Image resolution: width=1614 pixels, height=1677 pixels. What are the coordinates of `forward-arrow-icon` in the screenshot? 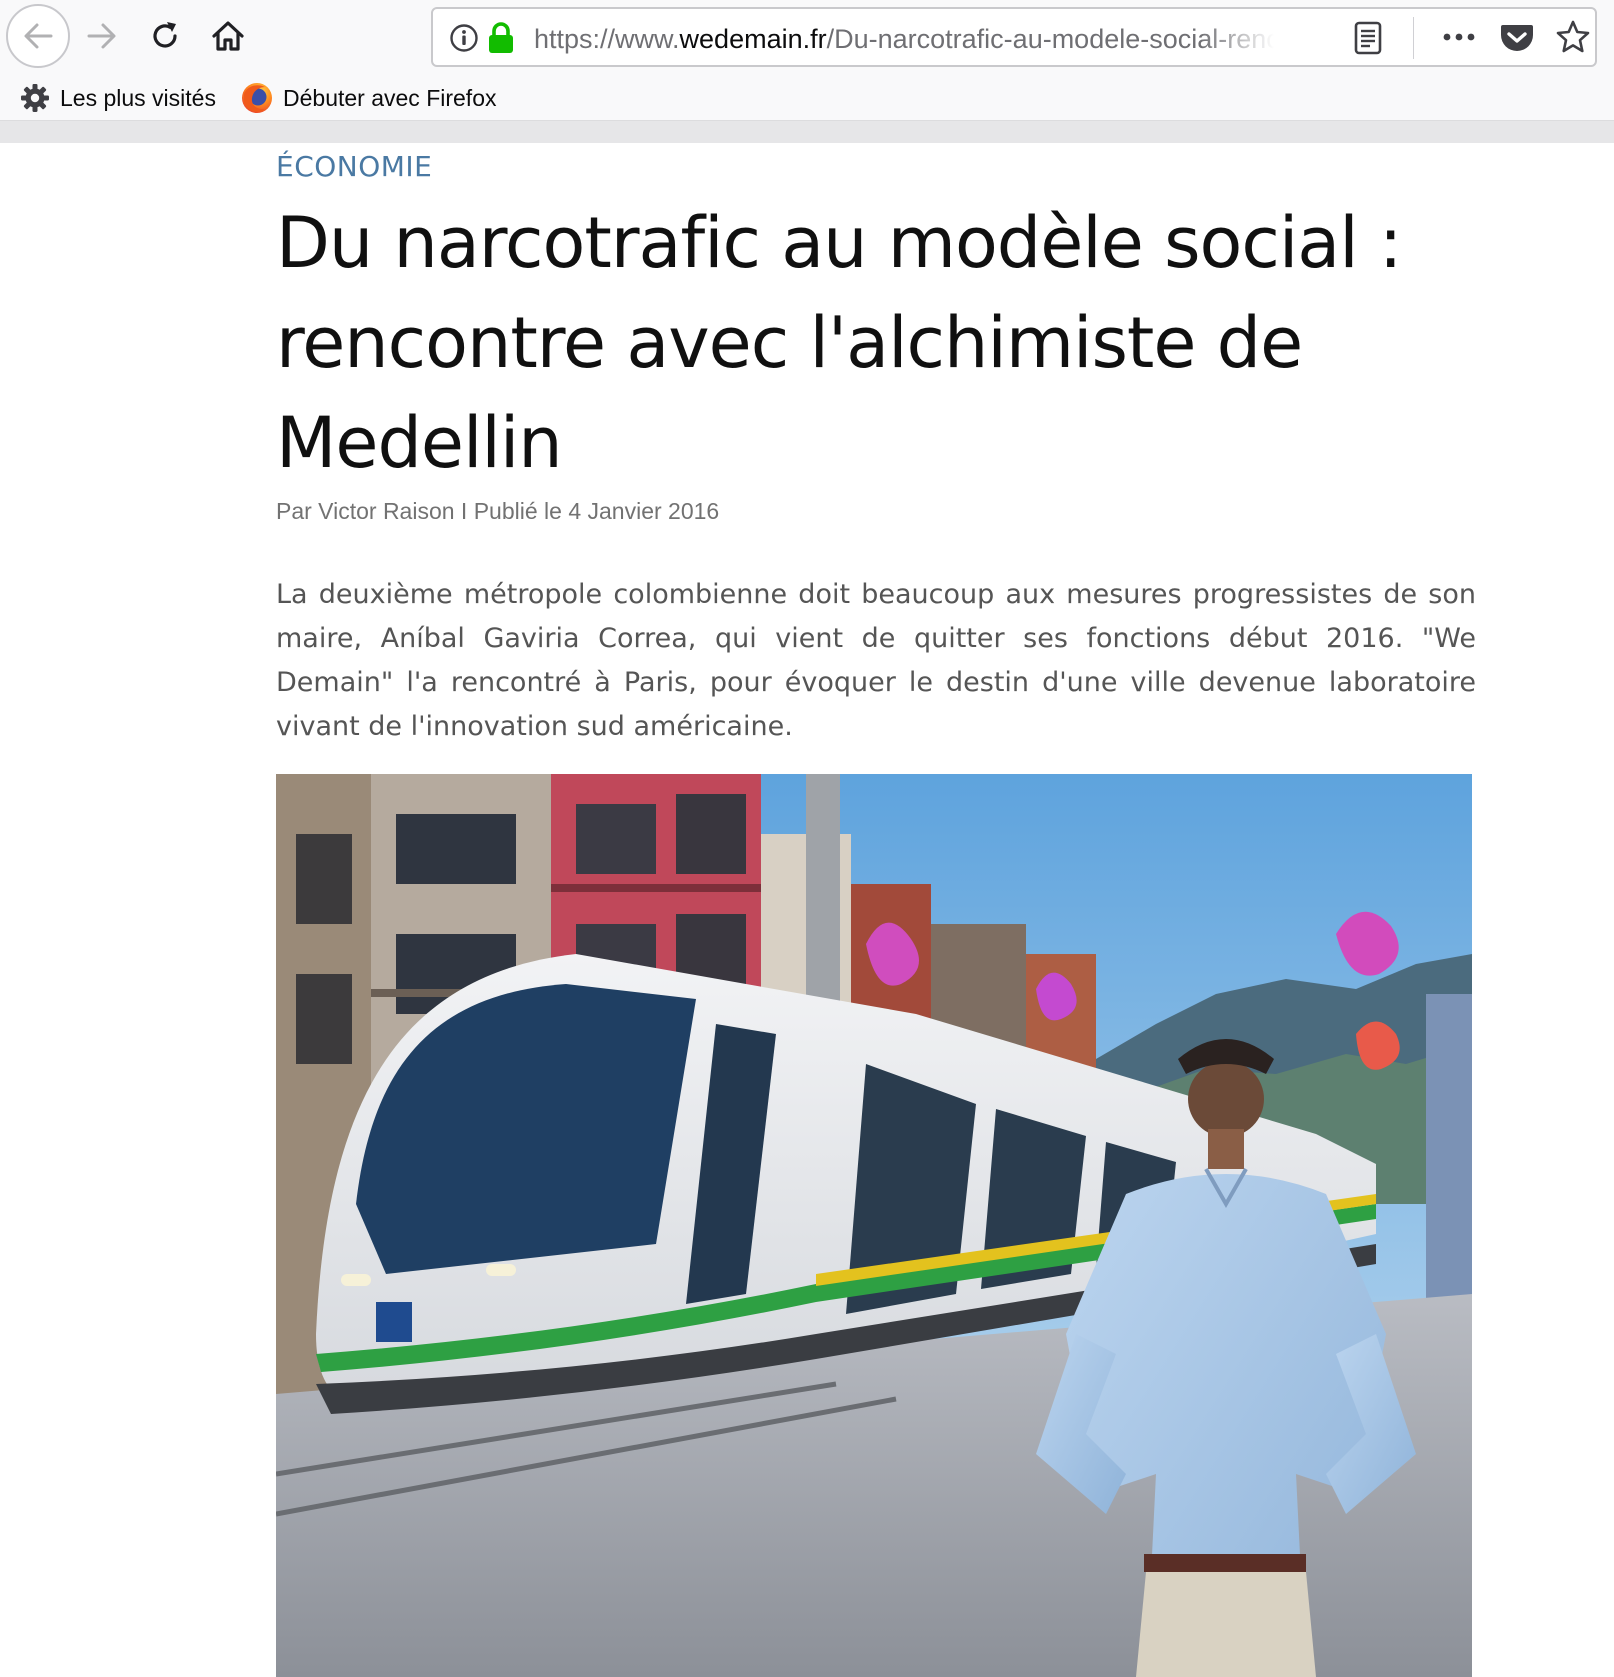 It's located at (101, 36).